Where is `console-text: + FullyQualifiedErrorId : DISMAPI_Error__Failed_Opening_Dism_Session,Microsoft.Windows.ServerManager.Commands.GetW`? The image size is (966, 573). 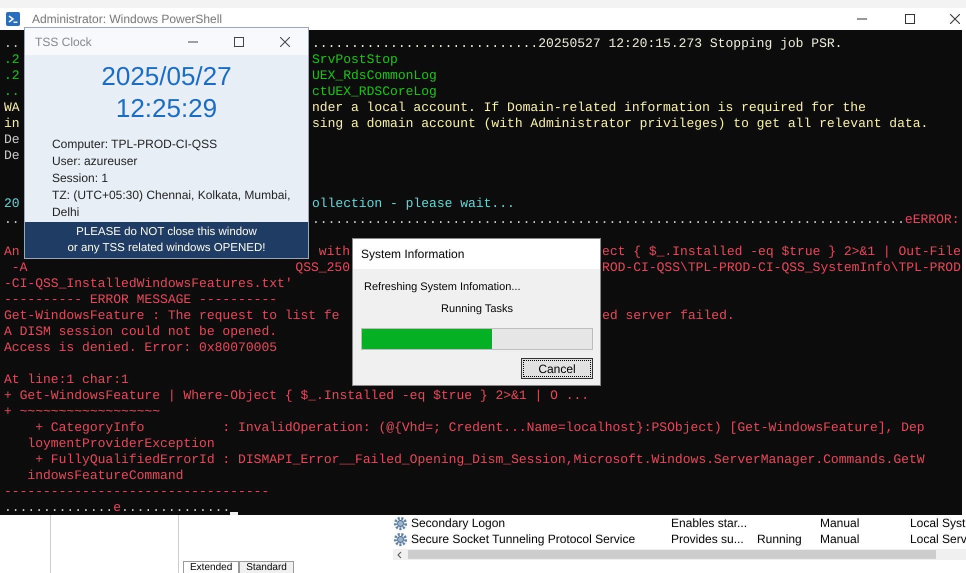
console-text: + FullyQualifiedErrorId : DISMAPI_Error__Failed_Opening_Dism_Session,Microsoft.Windows.ServerManager.Commands.GetW is located at coordinates (479, 460).